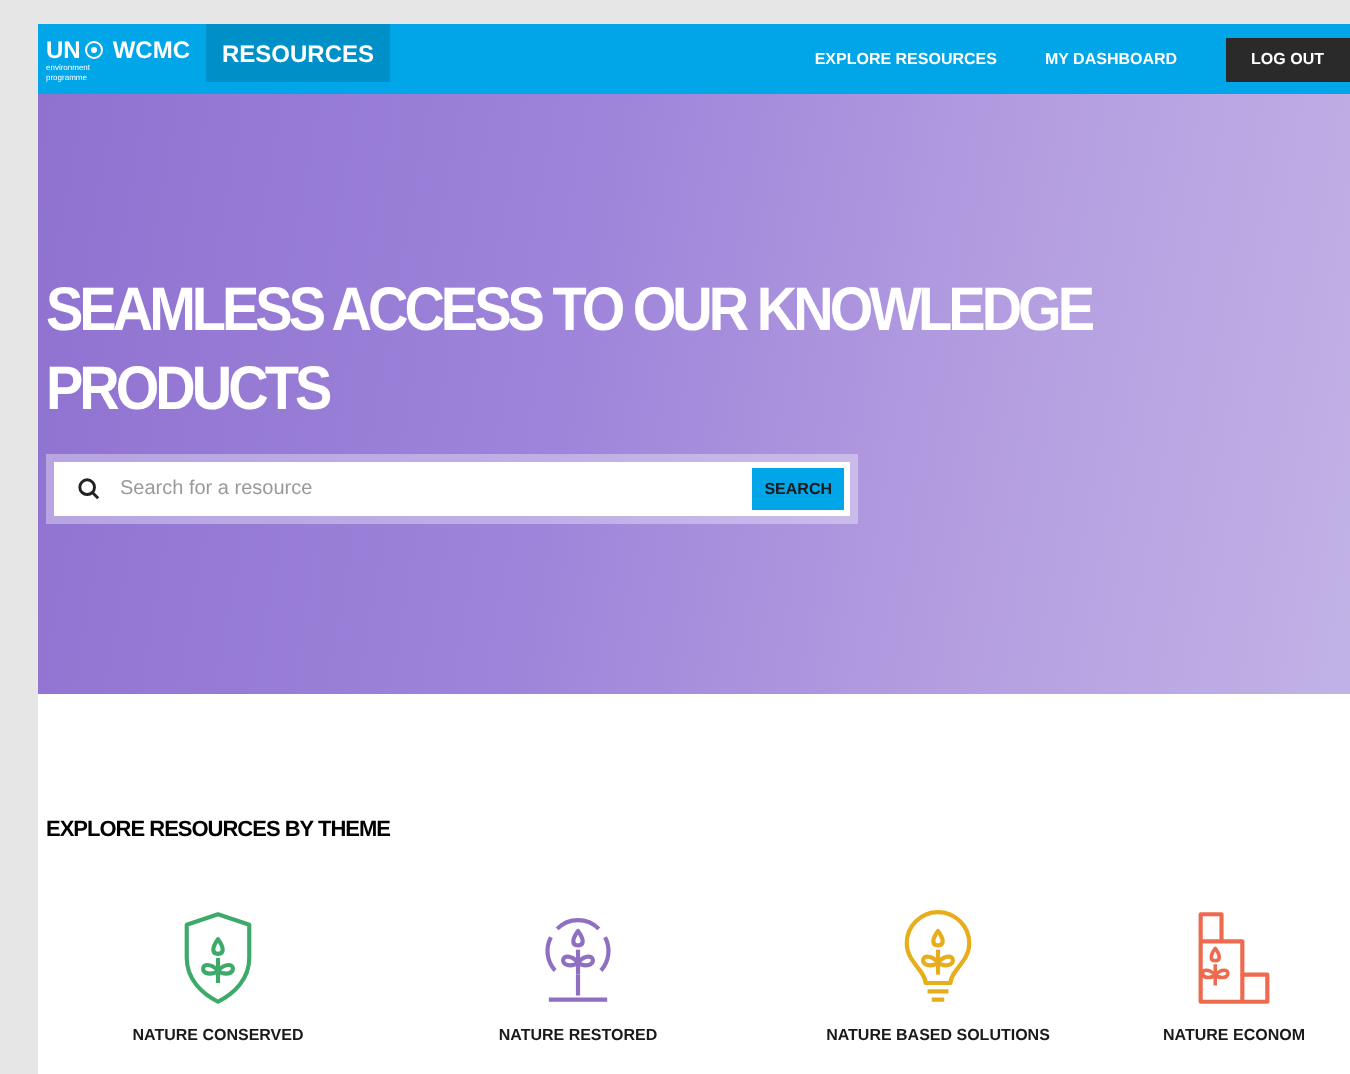 The height and width of the screenshot is (1074, 1350). I want to click on search-icon, so click(89, 489).